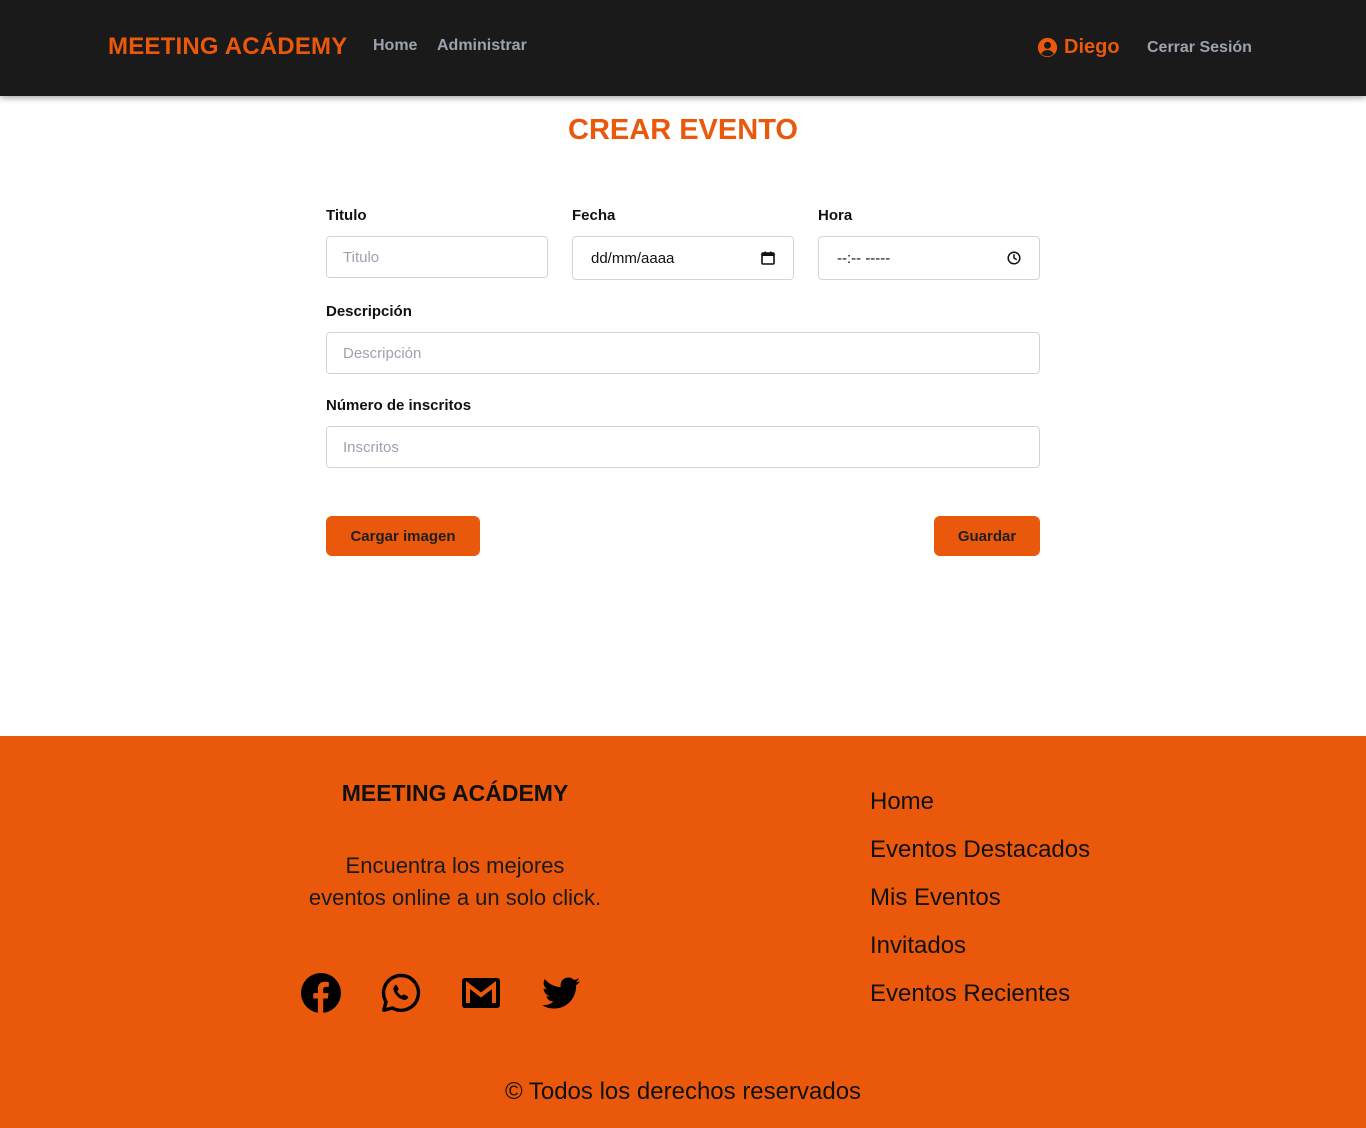 Image resolution: width=1366 pixels, height=1128 pixels. What do you see at coordinates (683, 130) in the screenshot?
I see `page-title: CREAR EVENTO` at bounding box center [683, 130].